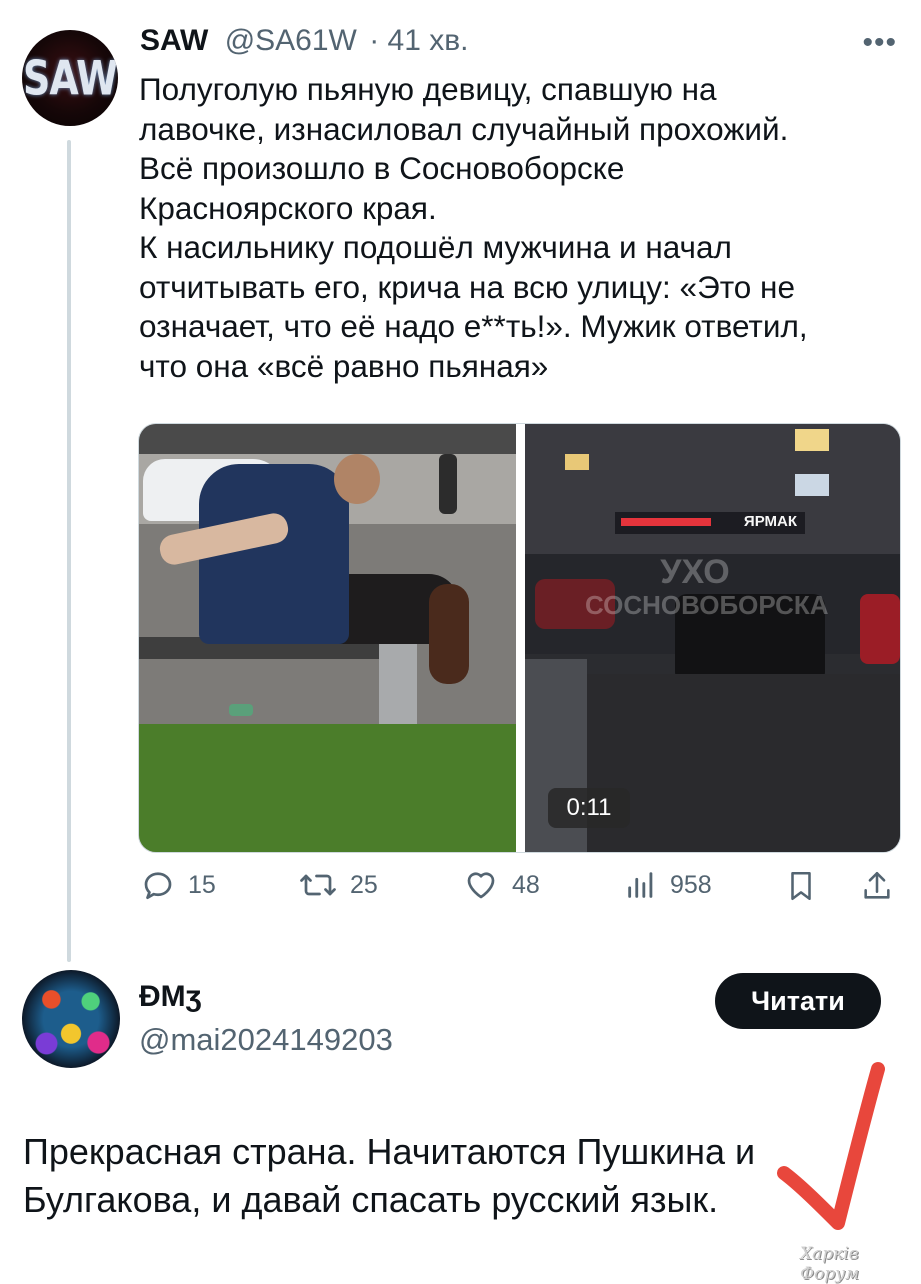  What do you see at coordinates (712, 638) in the screenshot?
I see `video-player: ЯРМАК УХО СОСНОВОБОРСКА 0:11` at bounding box center [712, 638].